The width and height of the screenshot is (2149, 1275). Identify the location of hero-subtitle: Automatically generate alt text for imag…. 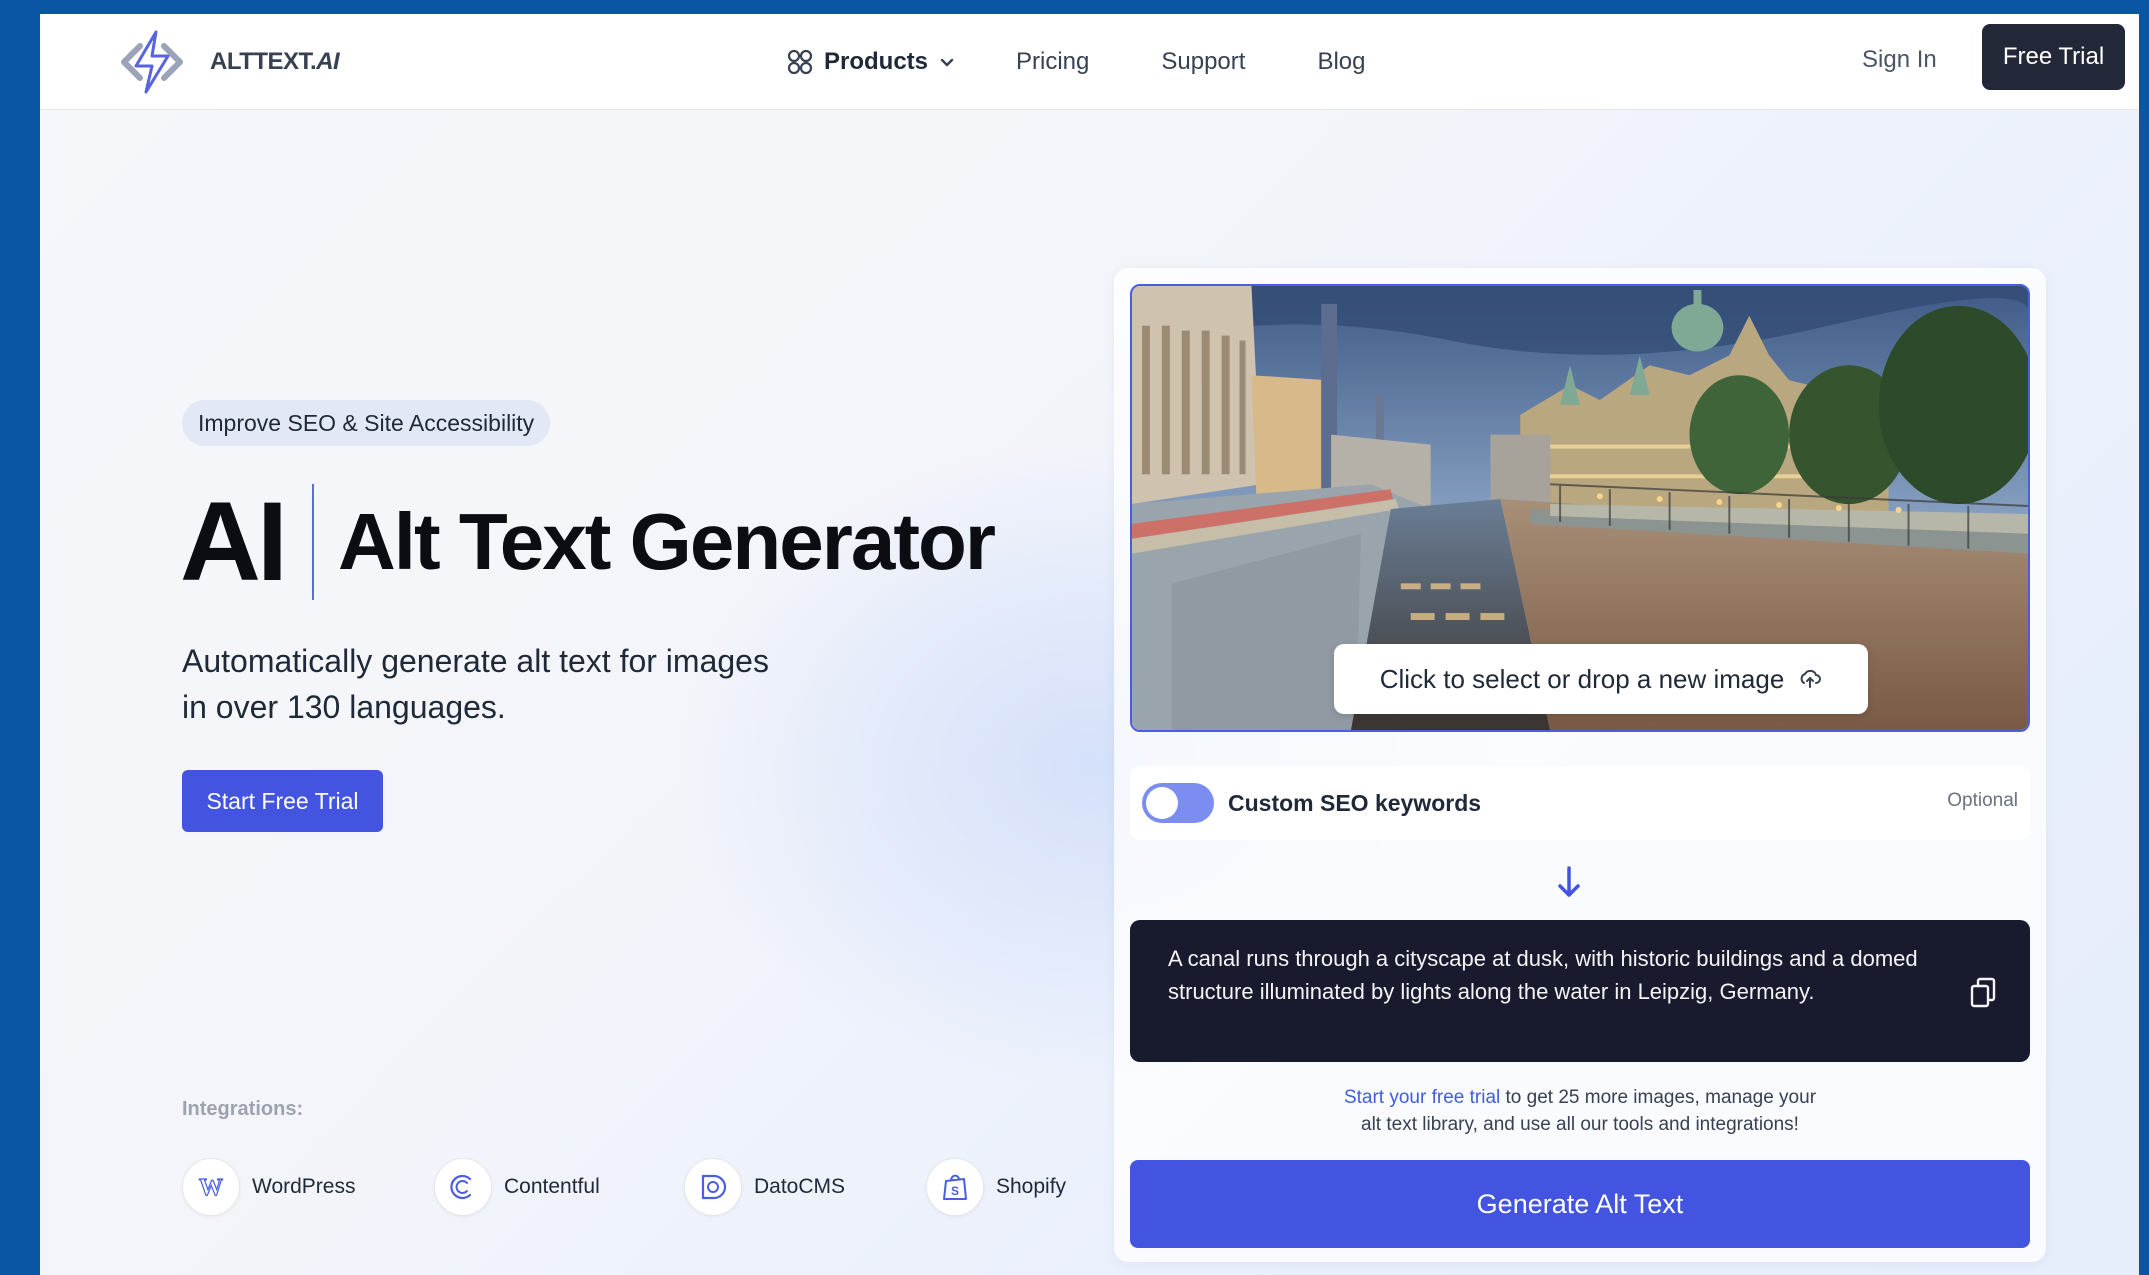
(532, 684).